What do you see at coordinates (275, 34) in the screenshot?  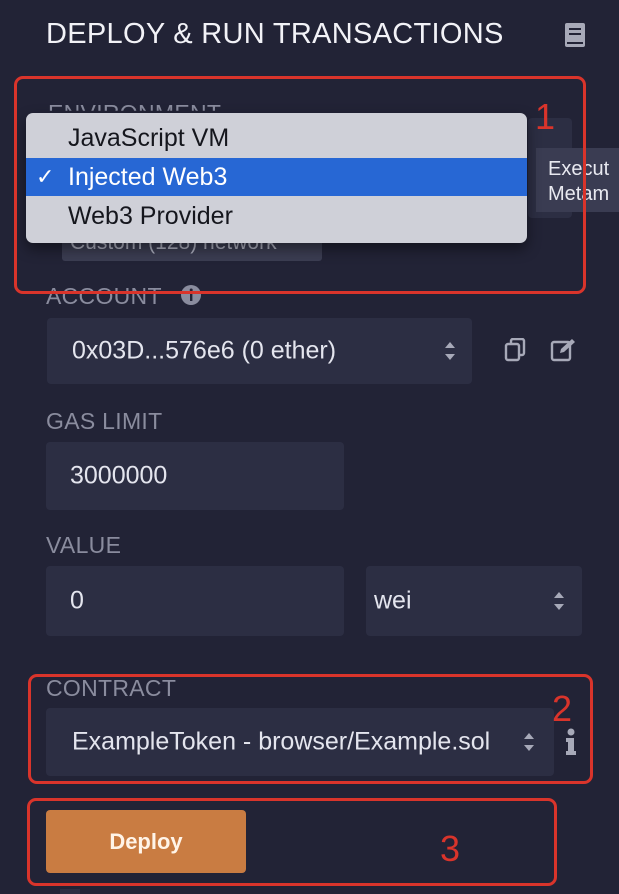 I see `panel-title: DEPLOY & RUN TRANSACTIONS` at bounding box center [275, 34].